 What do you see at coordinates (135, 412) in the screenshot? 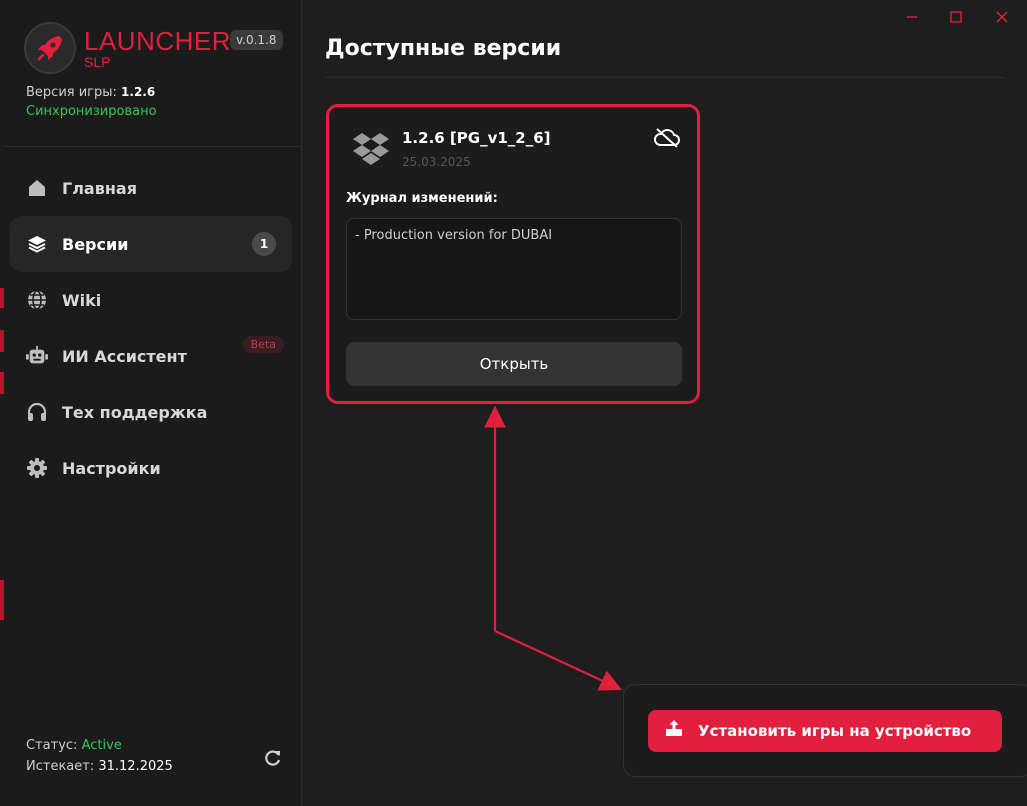
I see `sidebar-item-label: Тех поддержка` at bounding box center [135, 412].